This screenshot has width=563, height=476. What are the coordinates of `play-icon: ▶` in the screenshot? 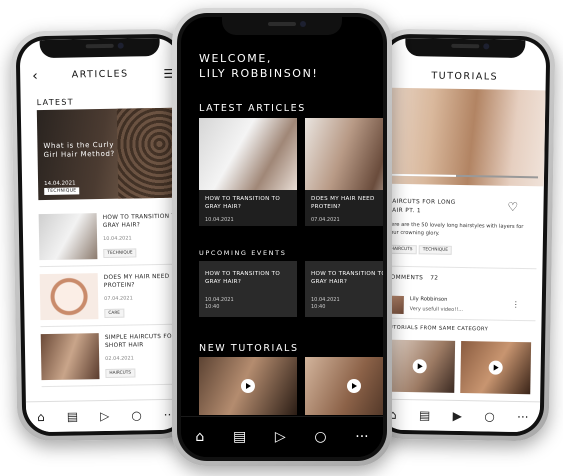 It's located at (457, 416).